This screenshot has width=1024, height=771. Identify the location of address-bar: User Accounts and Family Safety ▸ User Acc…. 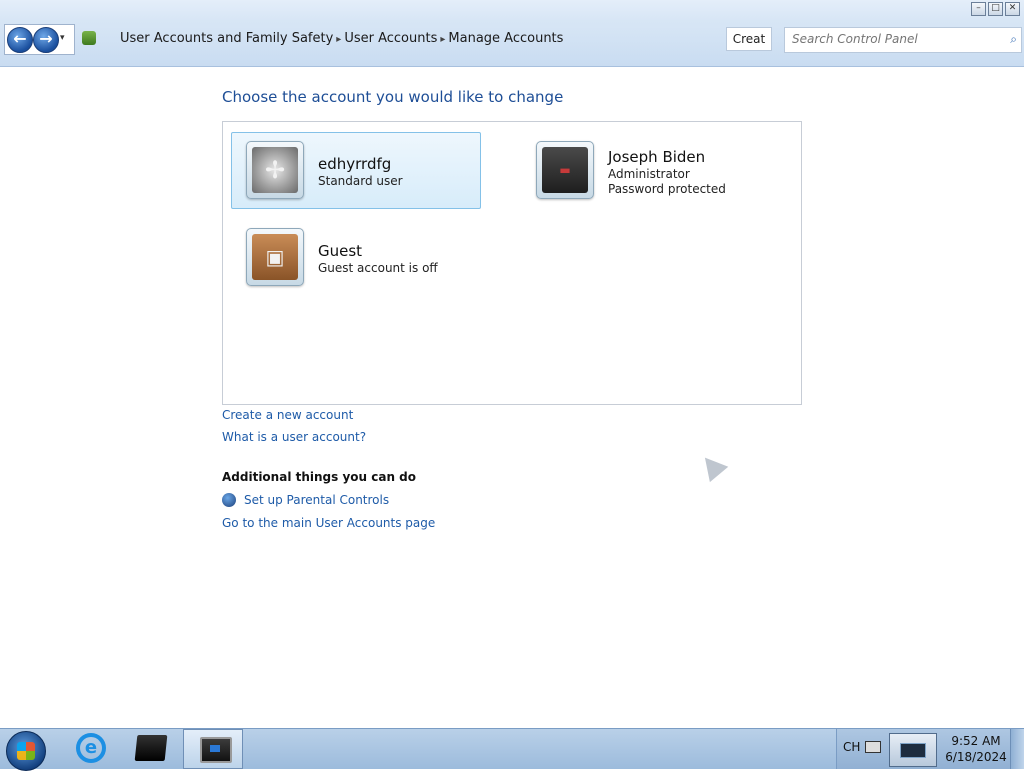
(400, 39).